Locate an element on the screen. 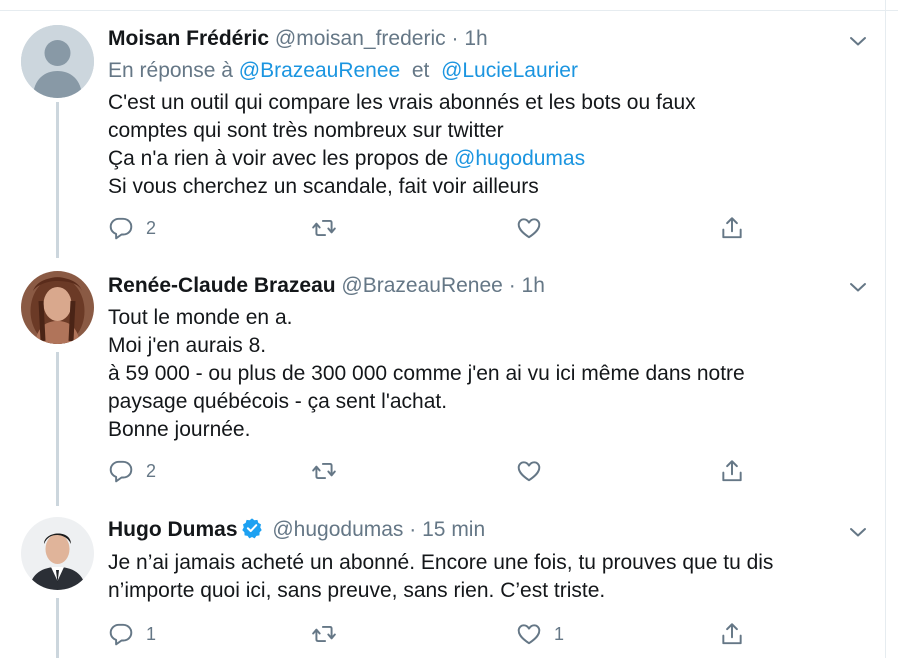 The image size is (898, 658). avatar-default is located at coordinates (57, 61).